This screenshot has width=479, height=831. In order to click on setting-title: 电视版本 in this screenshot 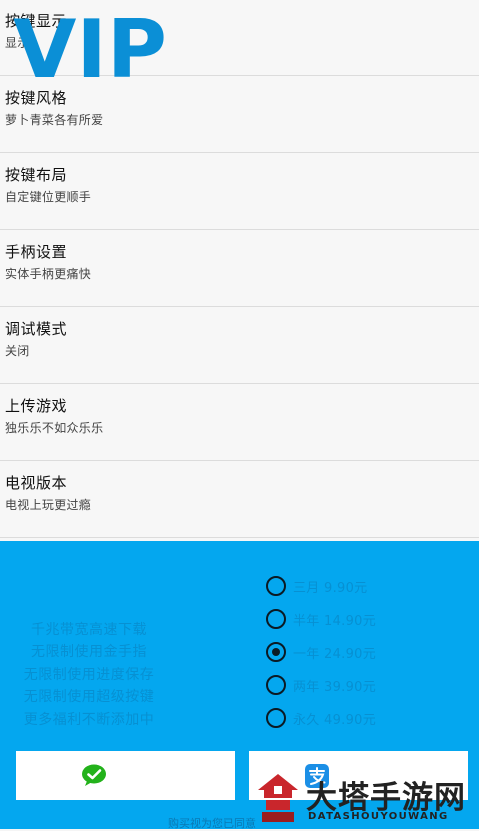, I will do `click(36, 483)`.